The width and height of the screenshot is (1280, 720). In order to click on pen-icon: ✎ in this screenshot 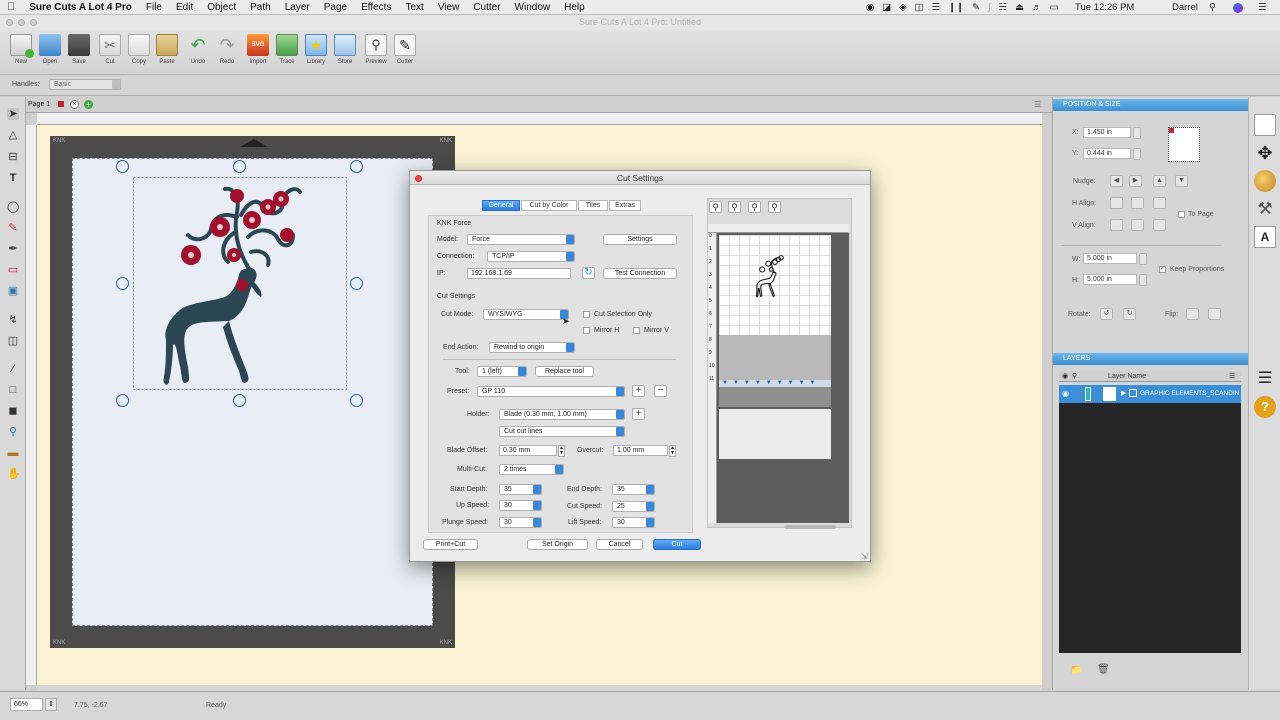, I will do `click(976, 7)`.